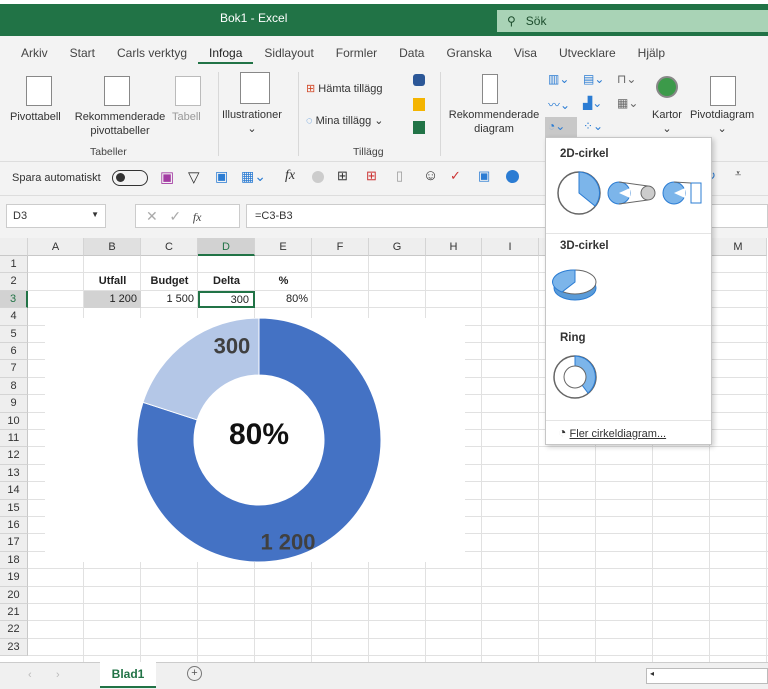 The width and height of the screenshot is (768, 689). Describe the element at coordinates (169, 247) in the screenshot. I see `column-header-c: C` at that location.